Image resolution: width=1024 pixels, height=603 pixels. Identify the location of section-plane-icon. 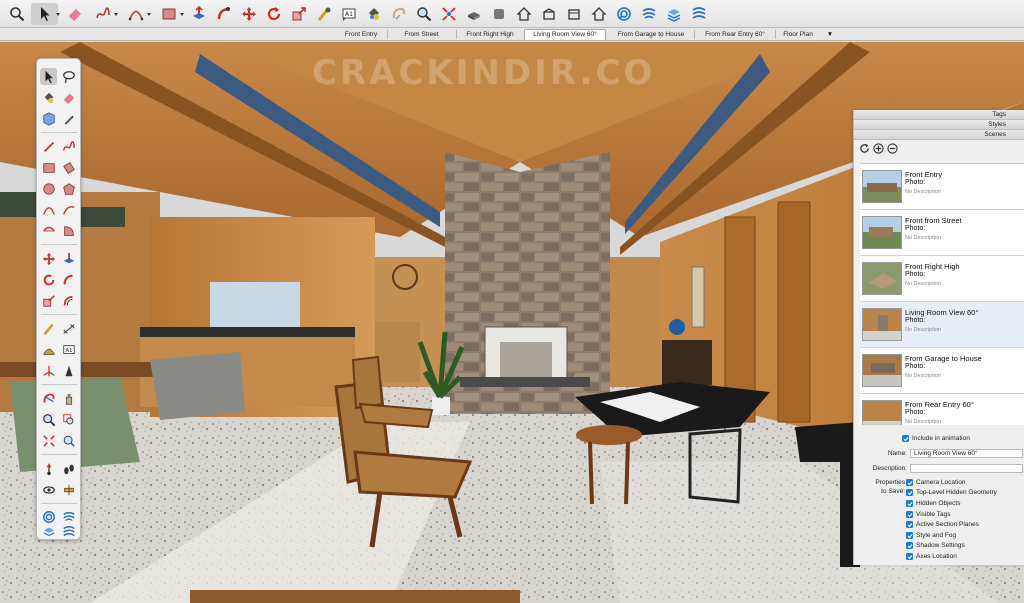
(68, 489).